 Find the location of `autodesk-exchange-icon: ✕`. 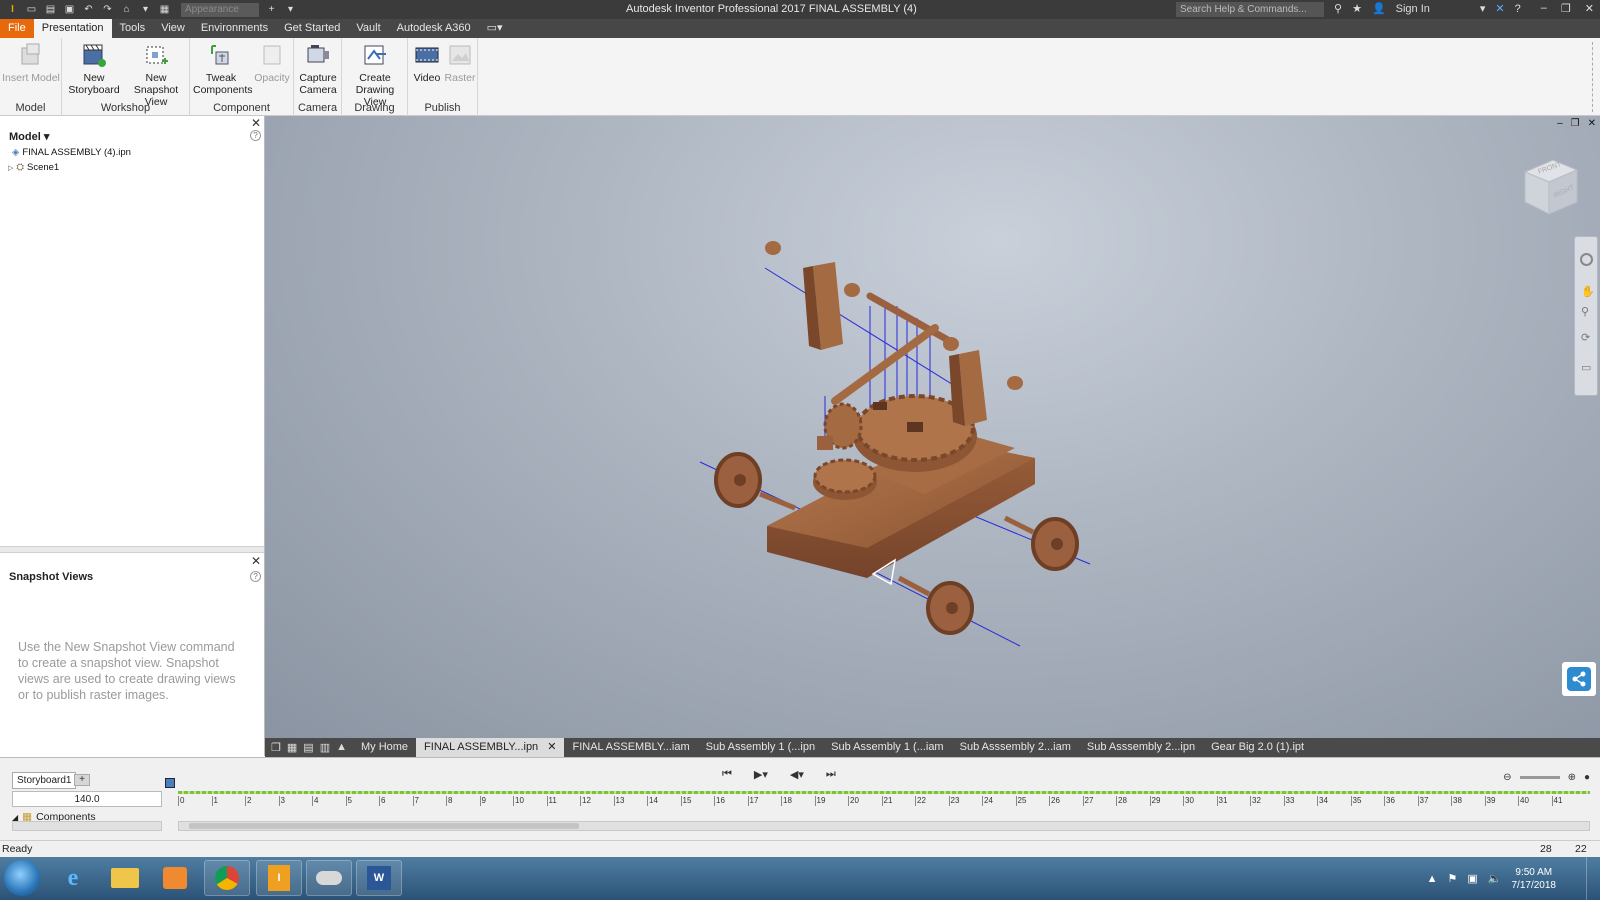

autodesk-exchange-icon: ✕ is located at coordinates (1499, 8).